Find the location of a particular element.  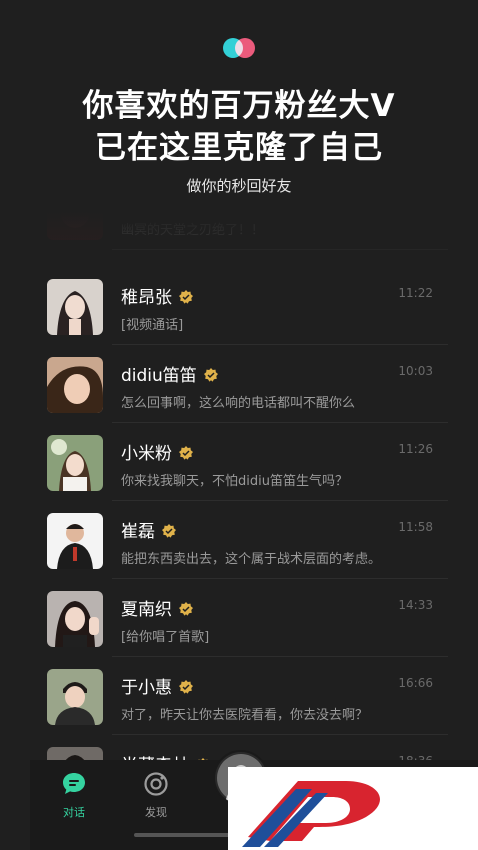

contact-name: 于小惠 is located at coordinates (157, 685).